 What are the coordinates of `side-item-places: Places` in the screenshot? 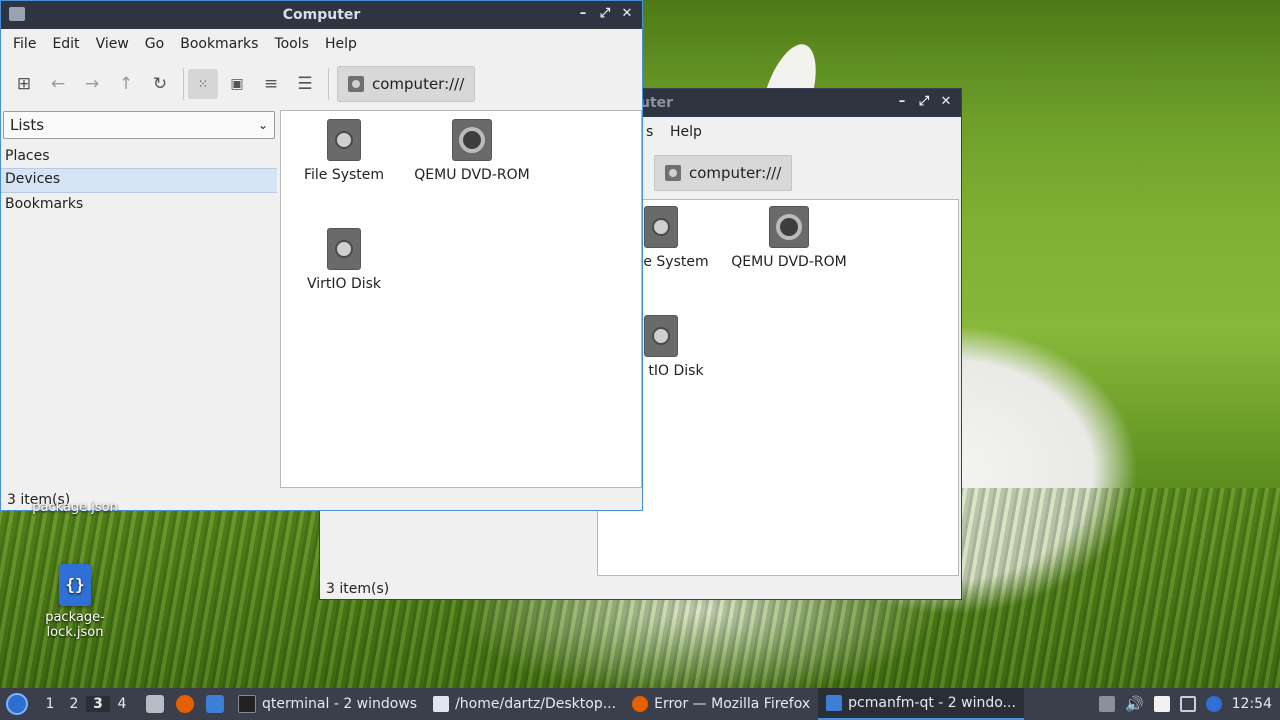 It's located at (139, 156).